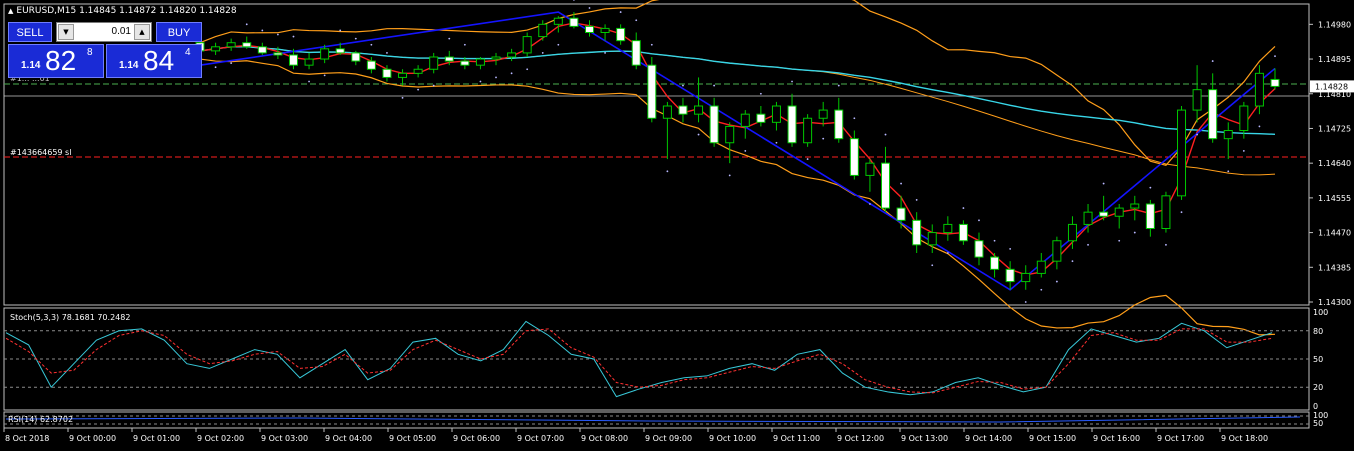 The image size is (1354, 451). I want to click on buy-price-pips: 84, so click(159, 60).